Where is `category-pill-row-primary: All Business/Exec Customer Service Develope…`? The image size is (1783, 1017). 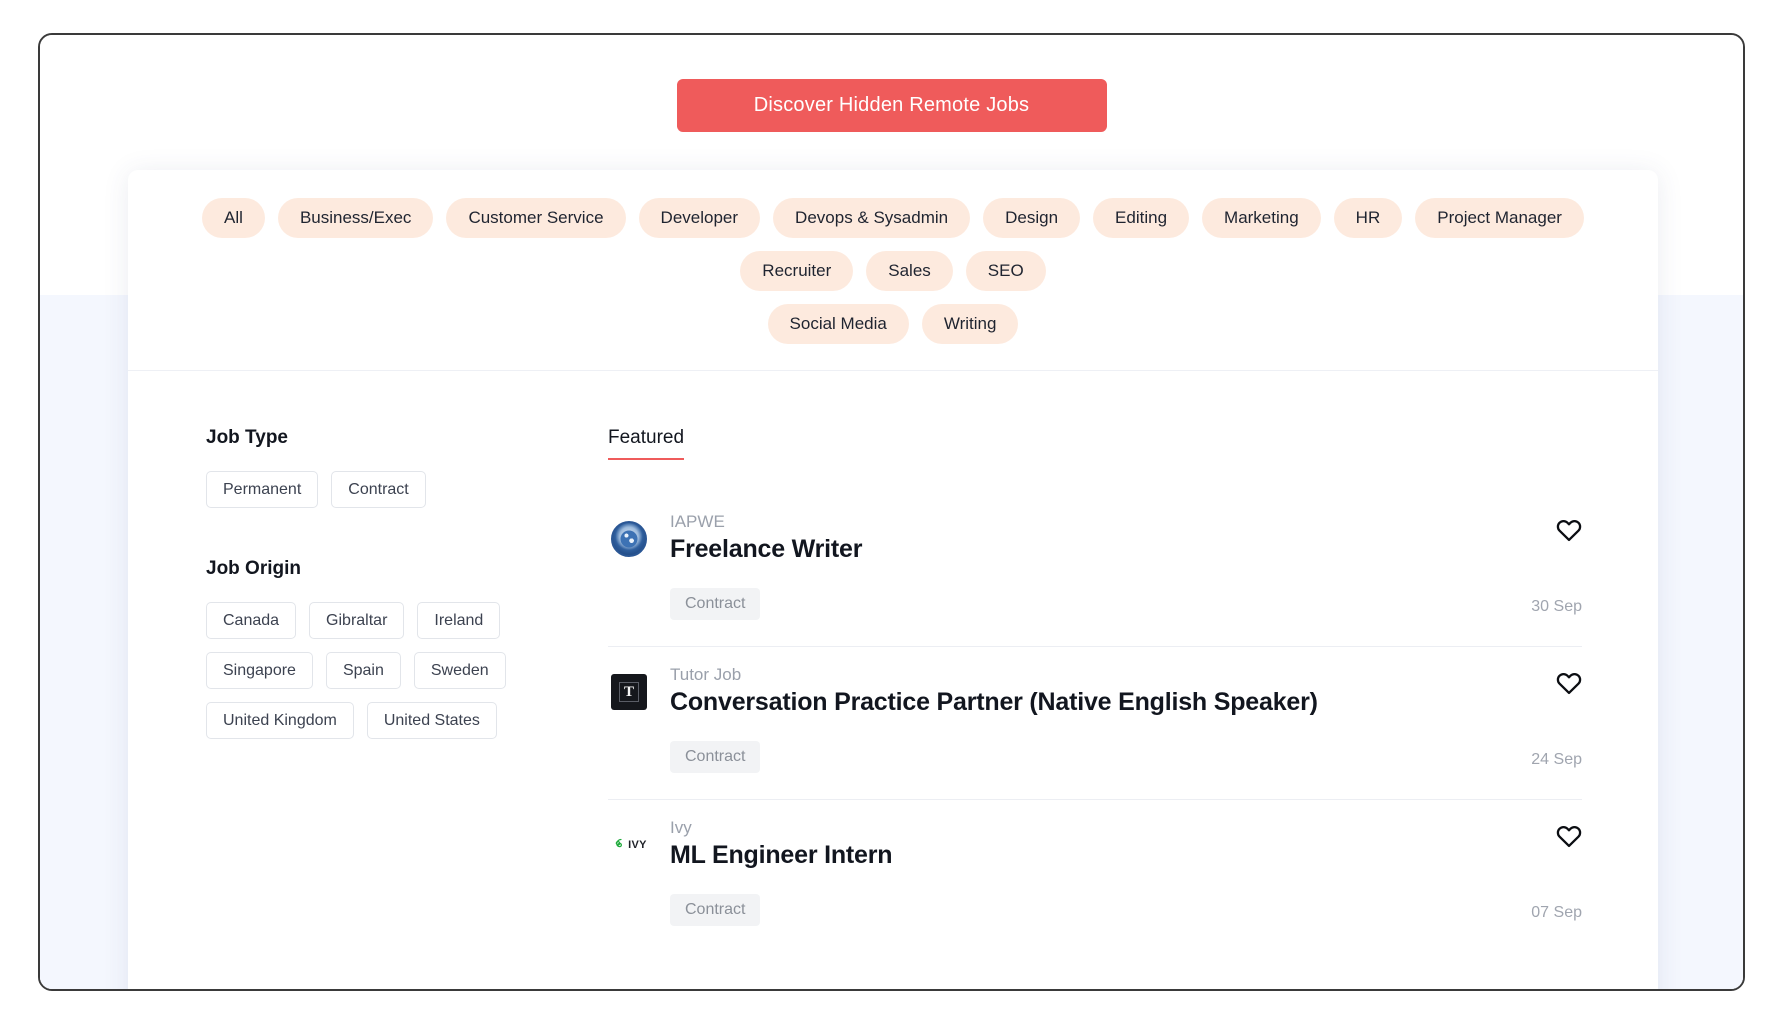
category-pill-row-primary: All Business/Exec Customer Service Develope… is located at coordinates (893, 244).